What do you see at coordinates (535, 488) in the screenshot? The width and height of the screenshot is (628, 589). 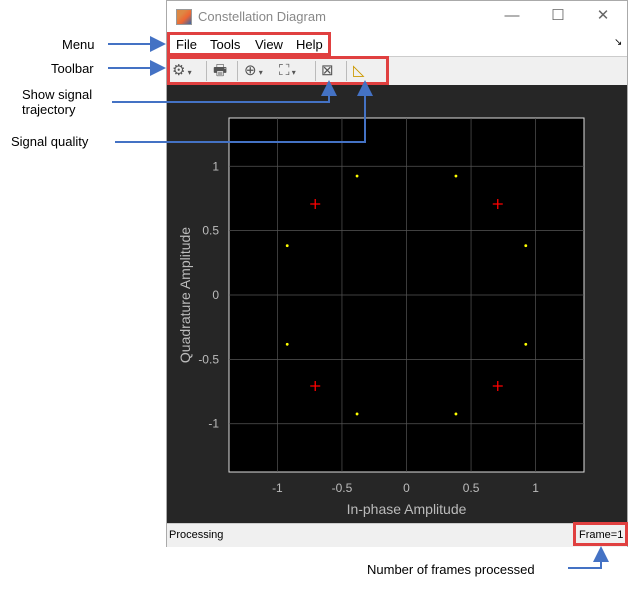 I see `x-tick-label: 1` at bounding box center [535, 488].